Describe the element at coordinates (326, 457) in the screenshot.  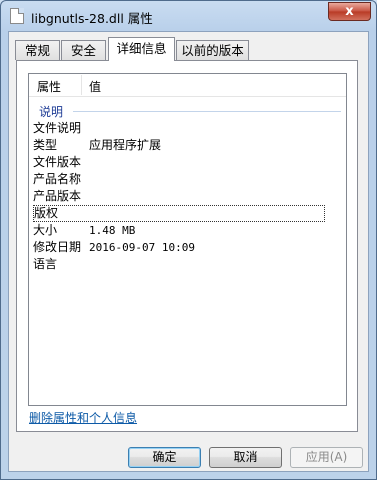
I see `apply-button: 应用(A)` at that location.